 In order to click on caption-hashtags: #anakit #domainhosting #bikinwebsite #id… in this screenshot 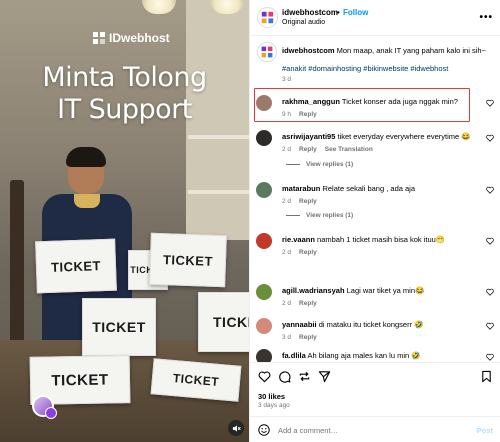, I will do `click(389, 68)`.